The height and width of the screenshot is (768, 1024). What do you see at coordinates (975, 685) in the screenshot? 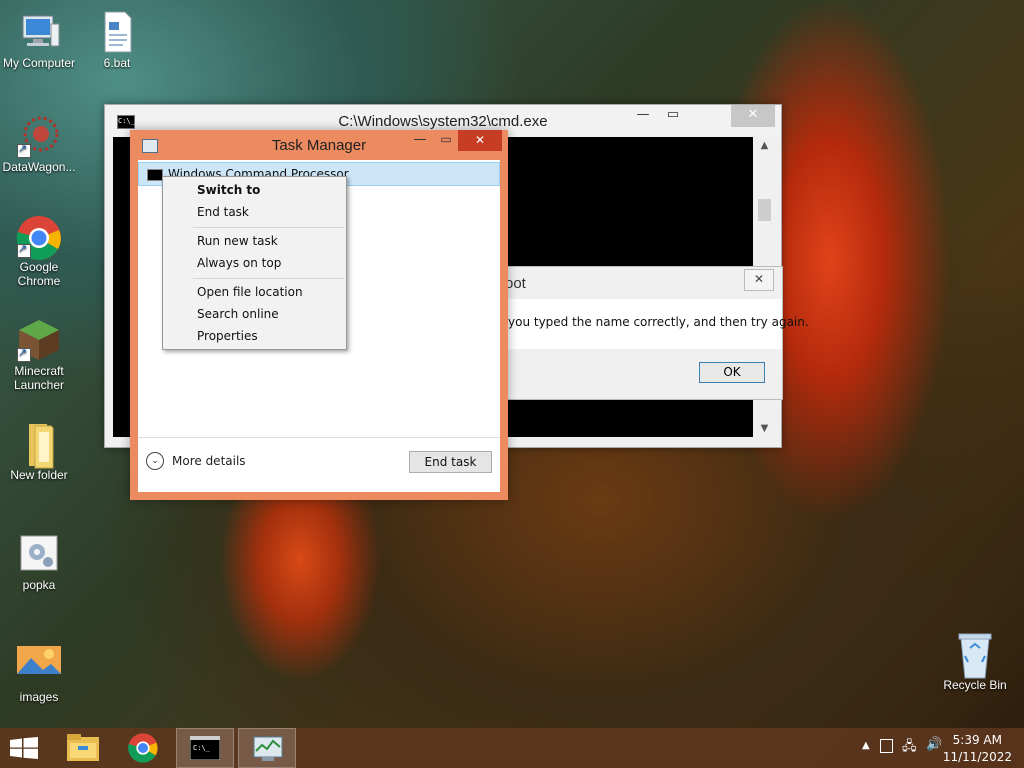
I see `desktop-icon-label: Recycle Bin` at bounding box center [975, 685].